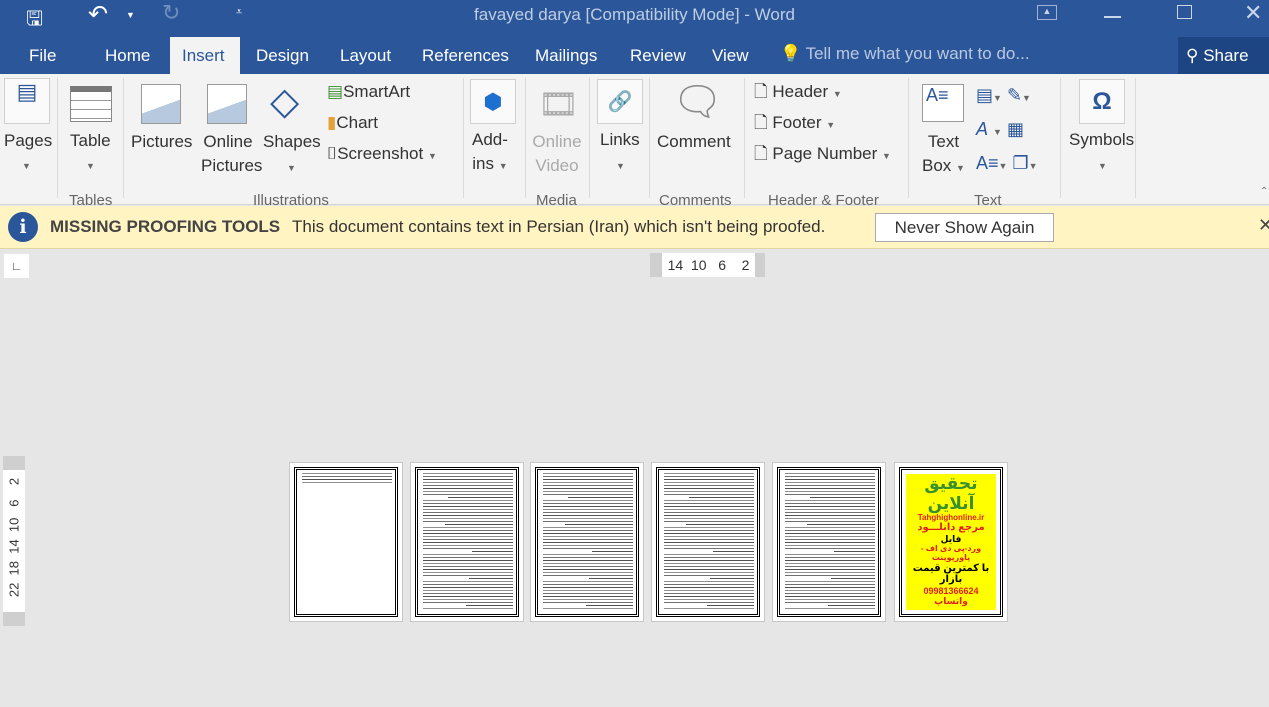 The height and width of the screenshot is (707, 1269). Describe the element at coordinates (332, 122) in the screenshot. I see `chart-icon: ▮` at that location.